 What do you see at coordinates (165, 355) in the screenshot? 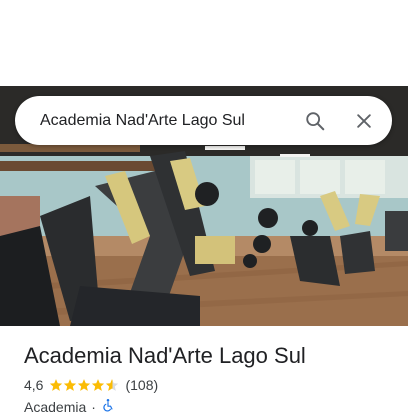
I see `place-title: Academia Nad'Arte Lago Sul` at bounding box center [165, 355].